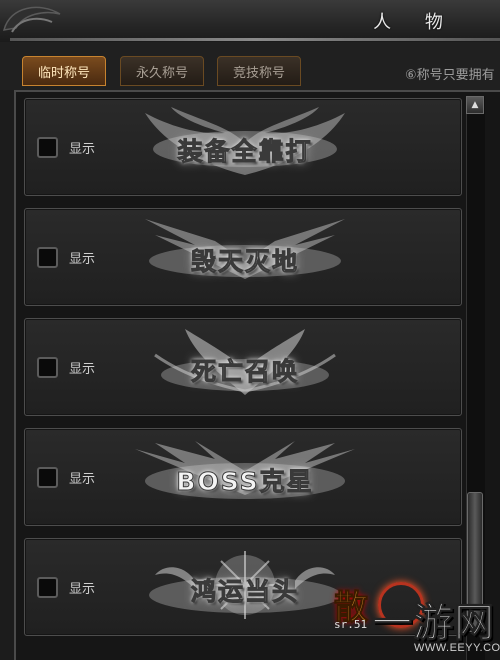 This screenshot has width=500, height=660. I want to click on title-row: 显示 毁天灭地, so click(243, 257).